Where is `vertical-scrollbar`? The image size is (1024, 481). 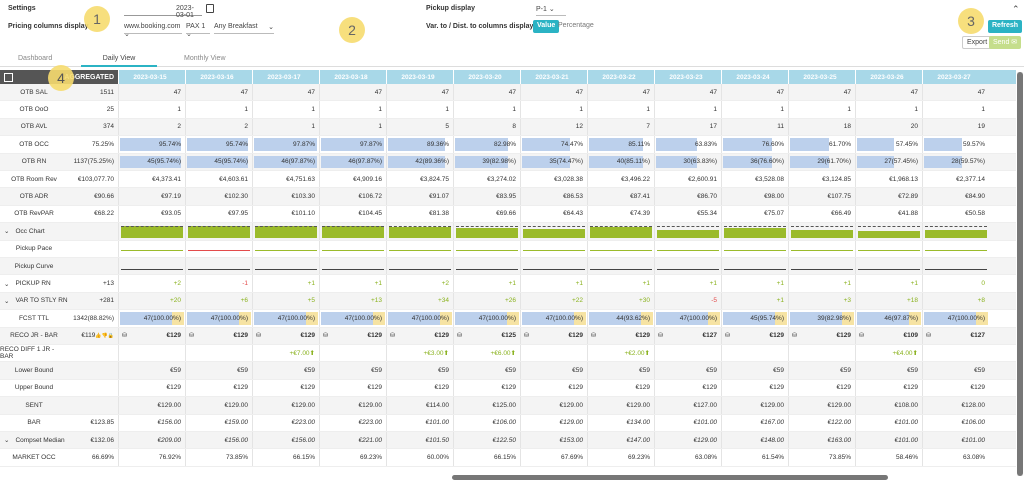 vertical-scrollbar is located at coordinates (1020, 274).